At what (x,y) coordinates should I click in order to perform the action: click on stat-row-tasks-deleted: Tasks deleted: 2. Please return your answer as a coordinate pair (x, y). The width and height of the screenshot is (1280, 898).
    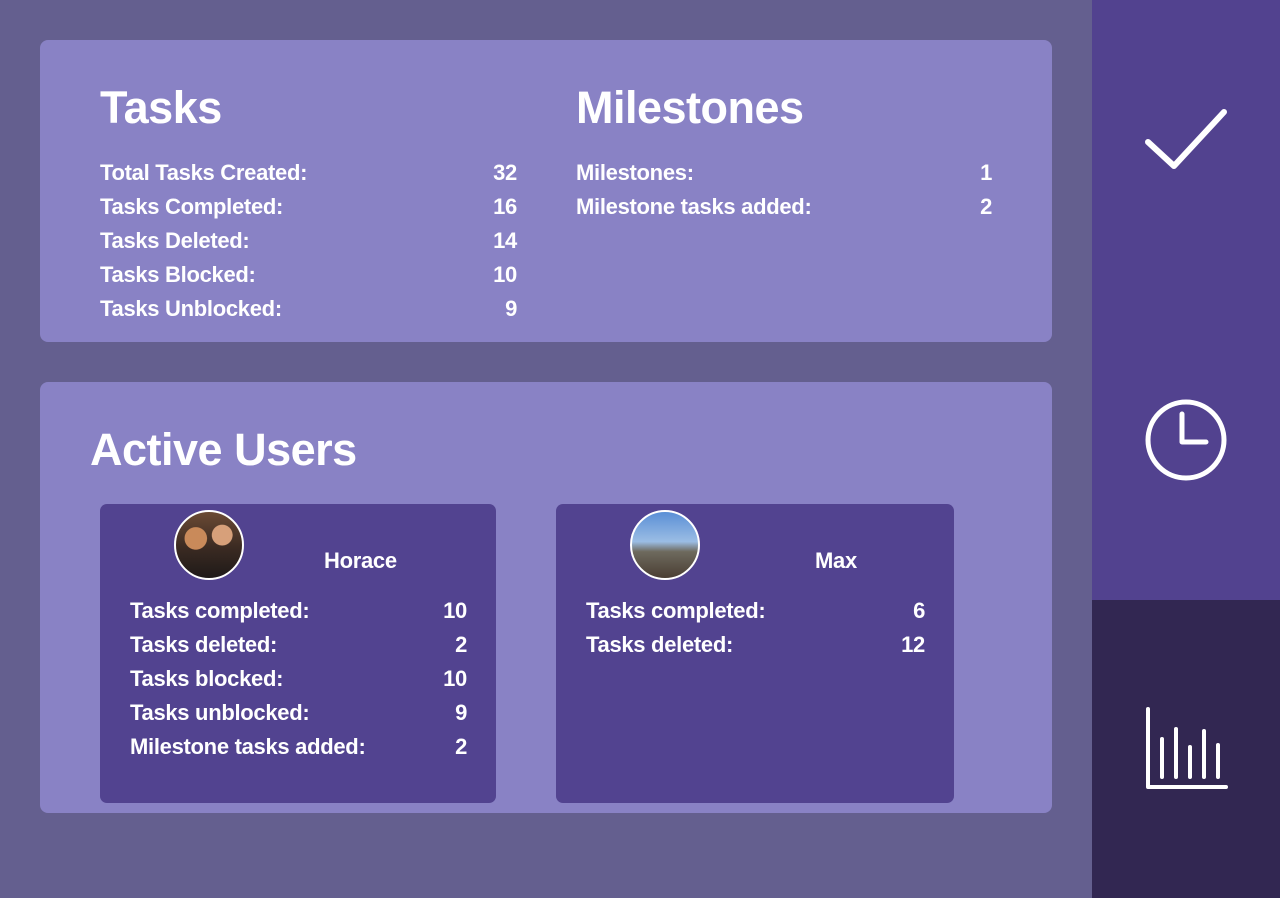
    Looking at the image, I should click on (298, 645).